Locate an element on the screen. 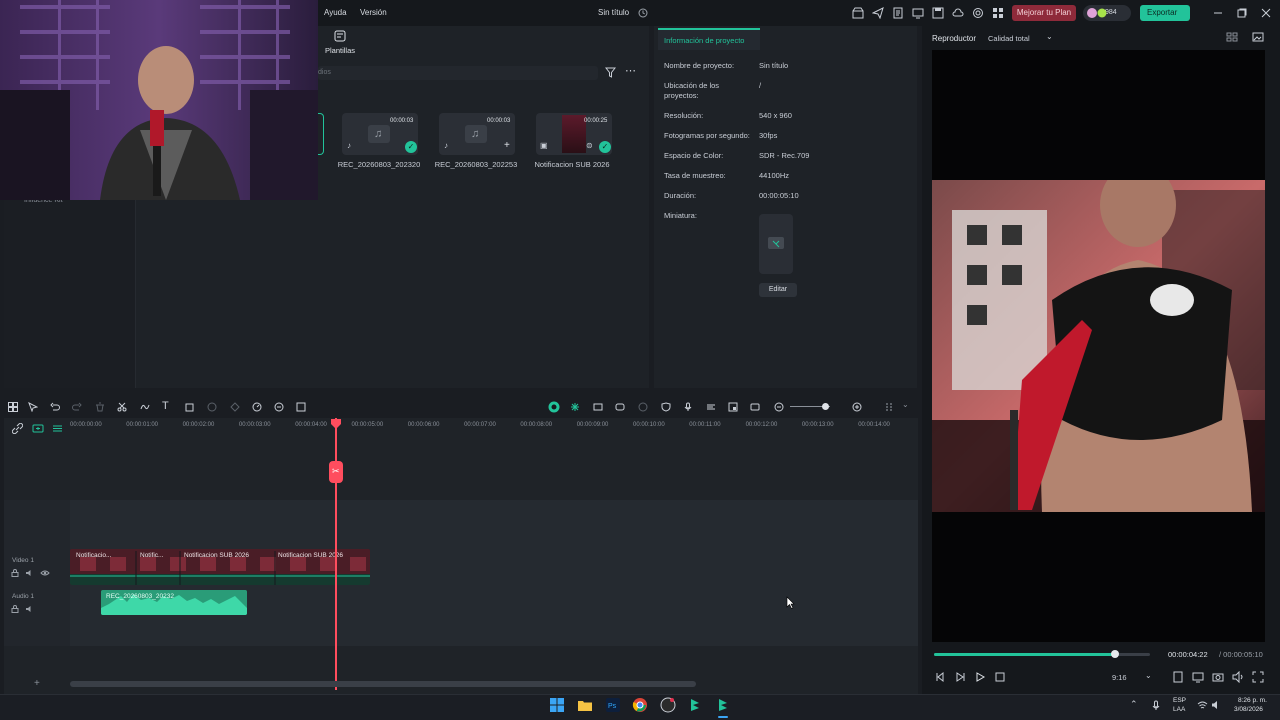  wifi-icon is located at coordinates (1202, 705).